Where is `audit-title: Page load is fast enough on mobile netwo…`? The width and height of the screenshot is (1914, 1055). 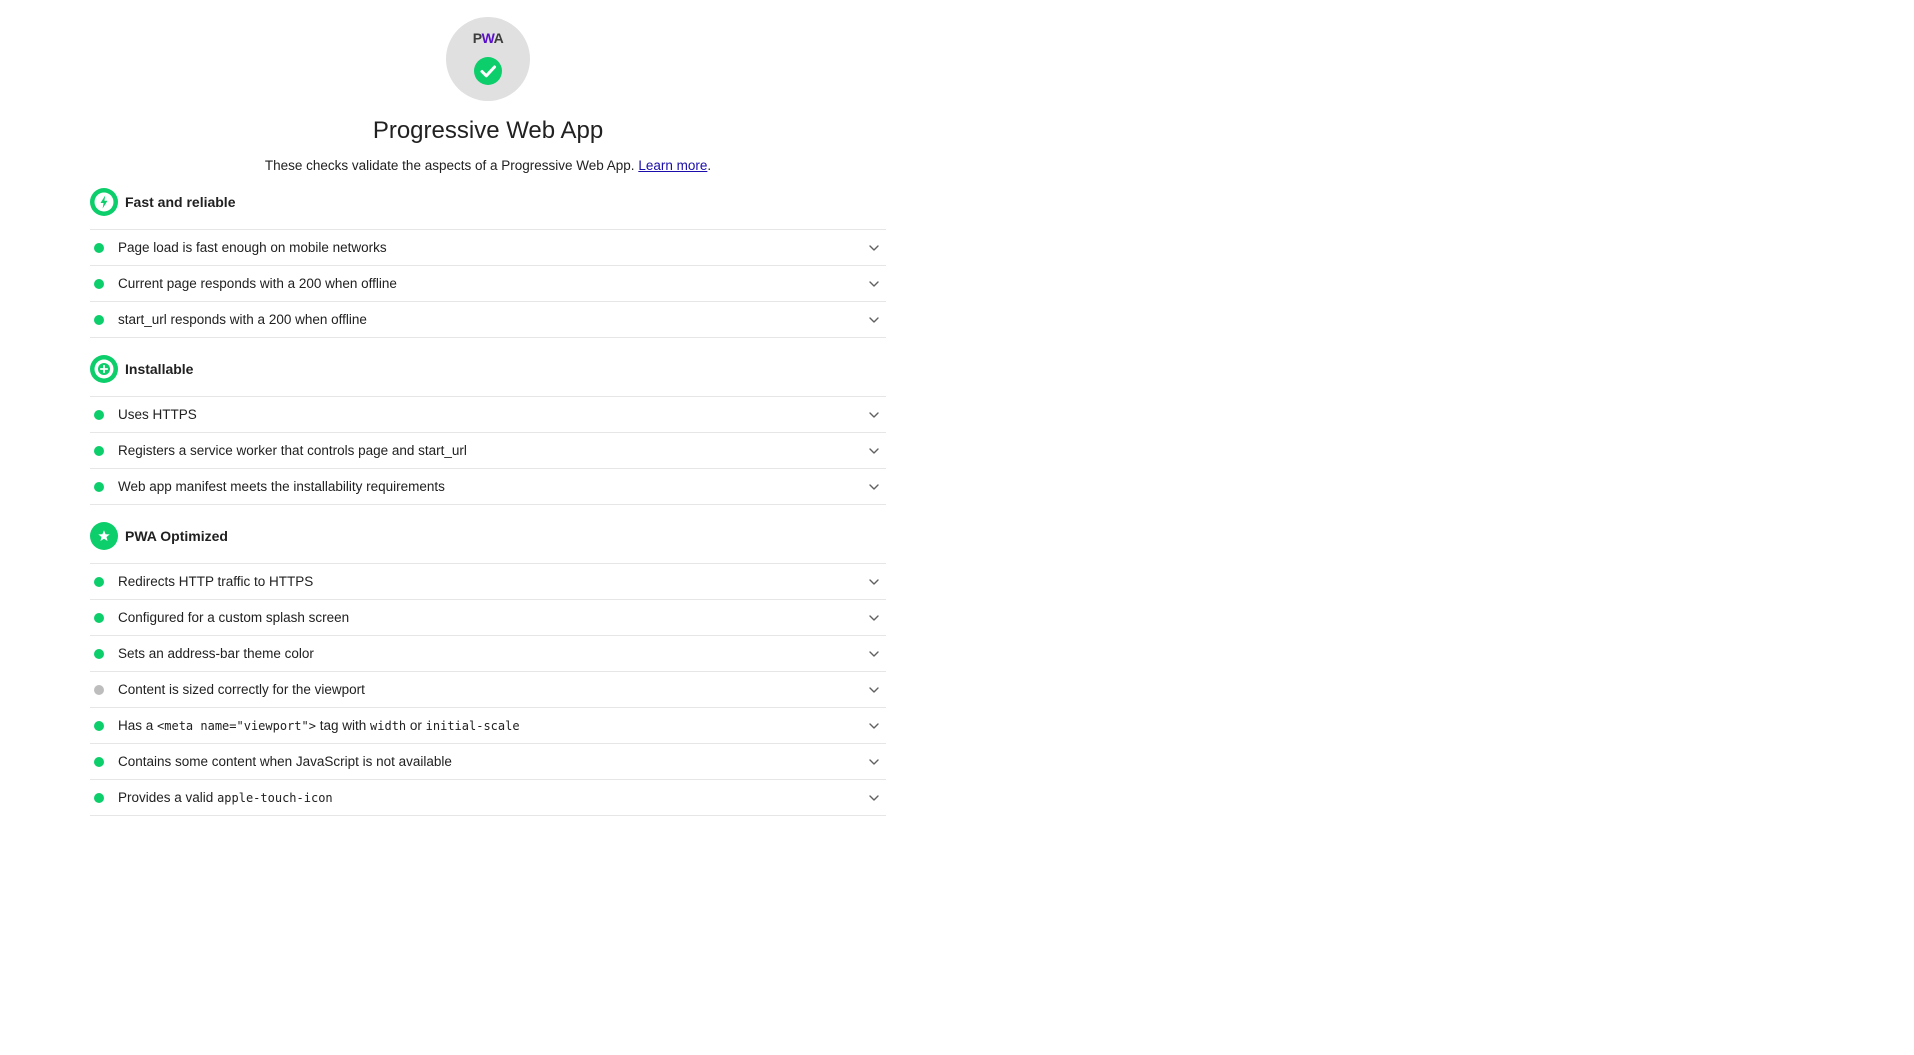 audit-title: Page load is fast enough on mobile netwo… is located at coordinates (493, 247).